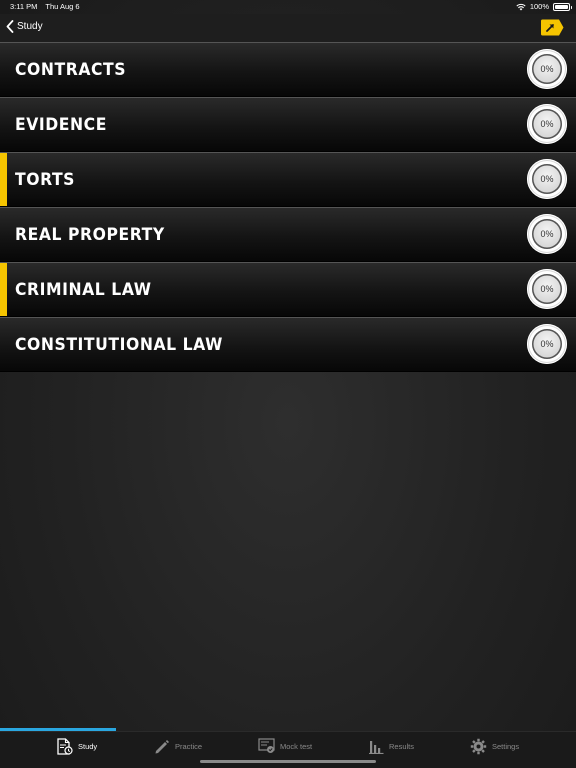 This screenshot has width=576, height=768. I want to click on home-indicator, so click(288, 761).